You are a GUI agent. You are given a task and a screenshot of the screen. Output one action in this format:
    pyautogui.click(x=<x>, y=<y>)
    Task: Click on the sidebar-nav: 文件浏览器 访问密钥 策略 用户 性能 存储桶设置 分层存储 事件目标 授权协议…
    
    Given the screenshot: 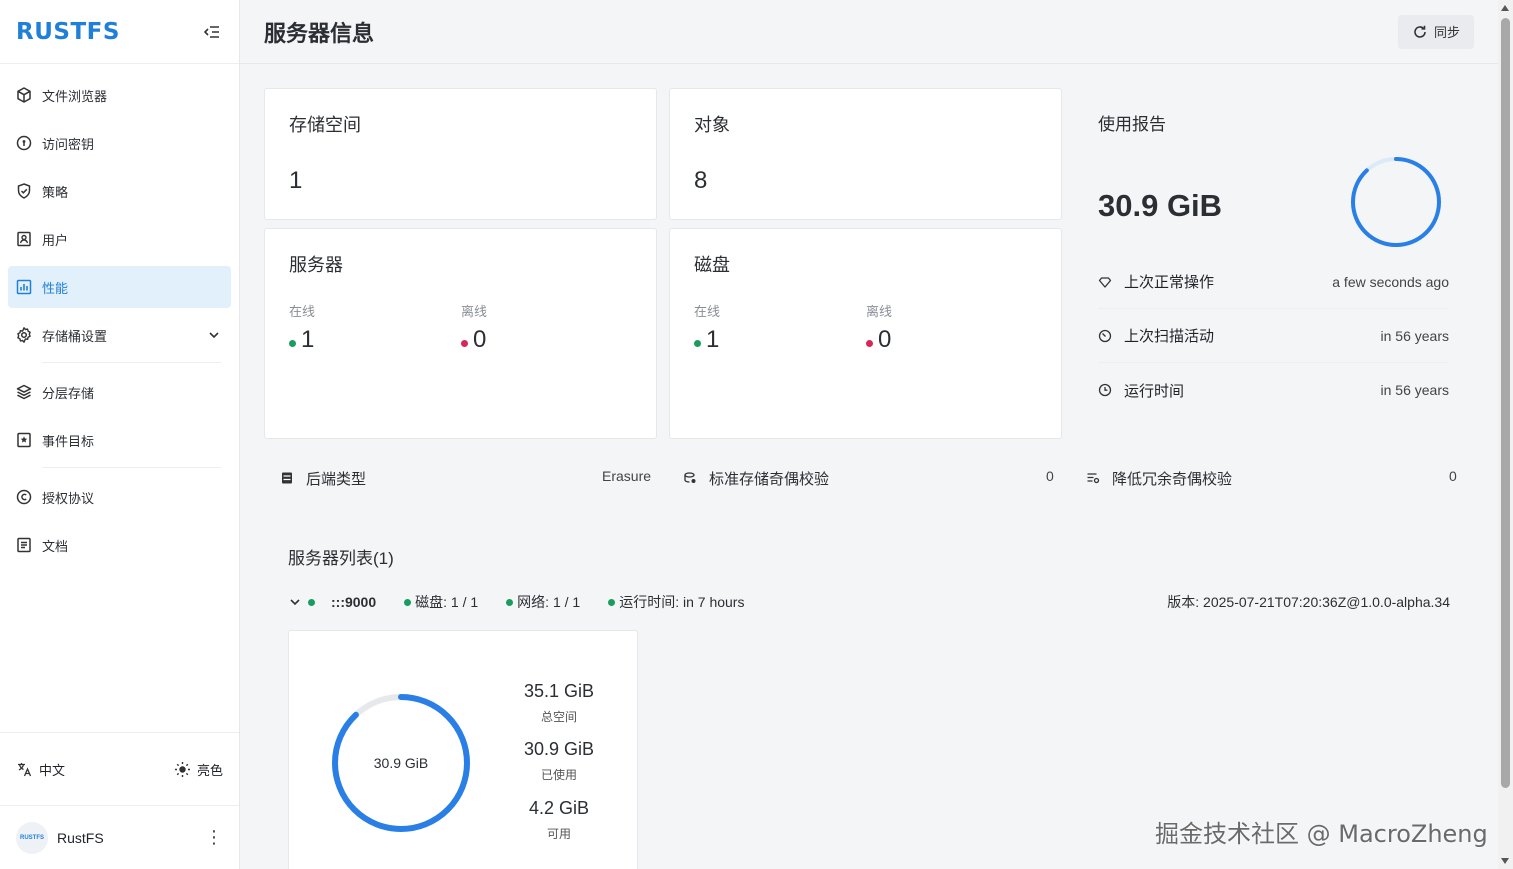 What is the action you would take?
    pyautogui.click(x=119, y=315)
    